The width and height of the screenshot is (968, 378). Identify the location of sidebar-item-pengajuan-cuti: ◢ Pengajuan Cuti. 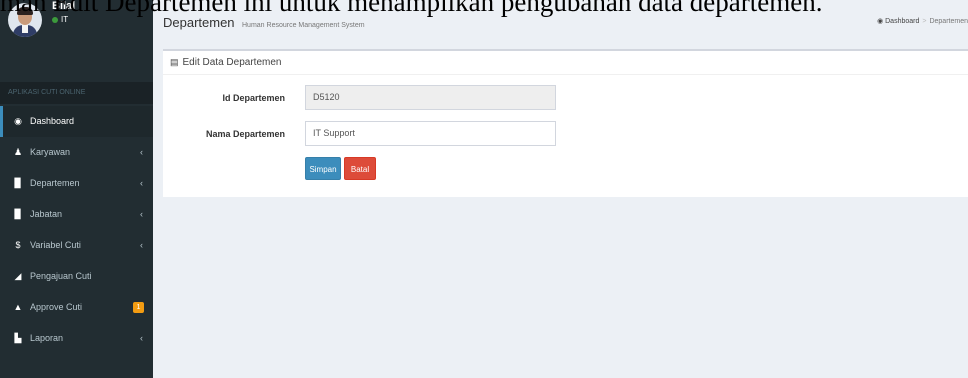
(76, 276).